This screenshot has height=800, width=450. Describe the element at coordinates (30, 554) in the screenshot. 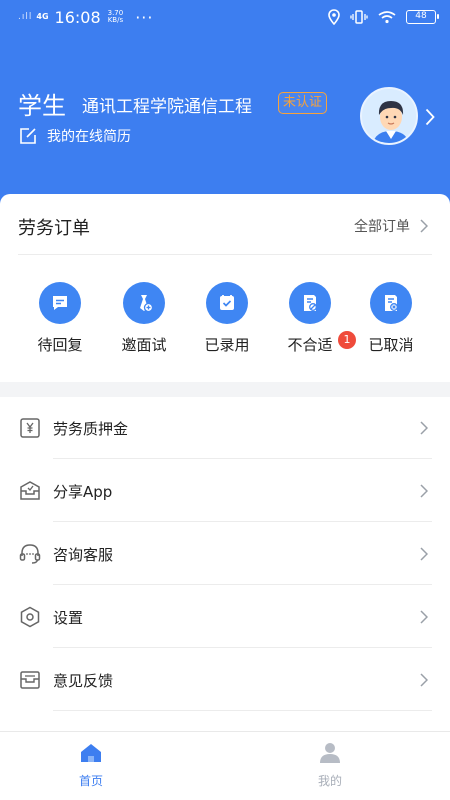

I see `headset-icon` at that location.